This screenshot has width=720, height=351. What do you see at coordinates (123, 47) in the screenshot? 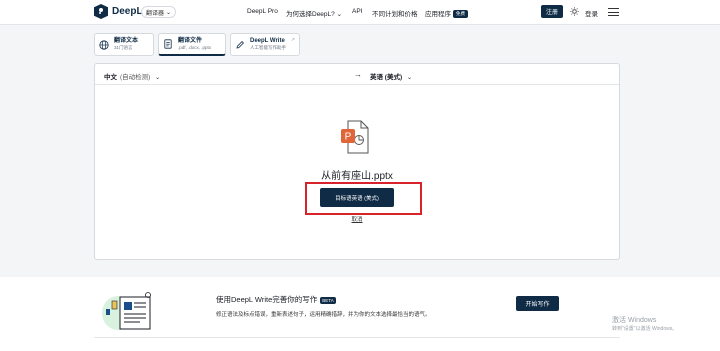
I see `tab-translate-text-subtitle: 31门语言` at bounding box center [123, 47].